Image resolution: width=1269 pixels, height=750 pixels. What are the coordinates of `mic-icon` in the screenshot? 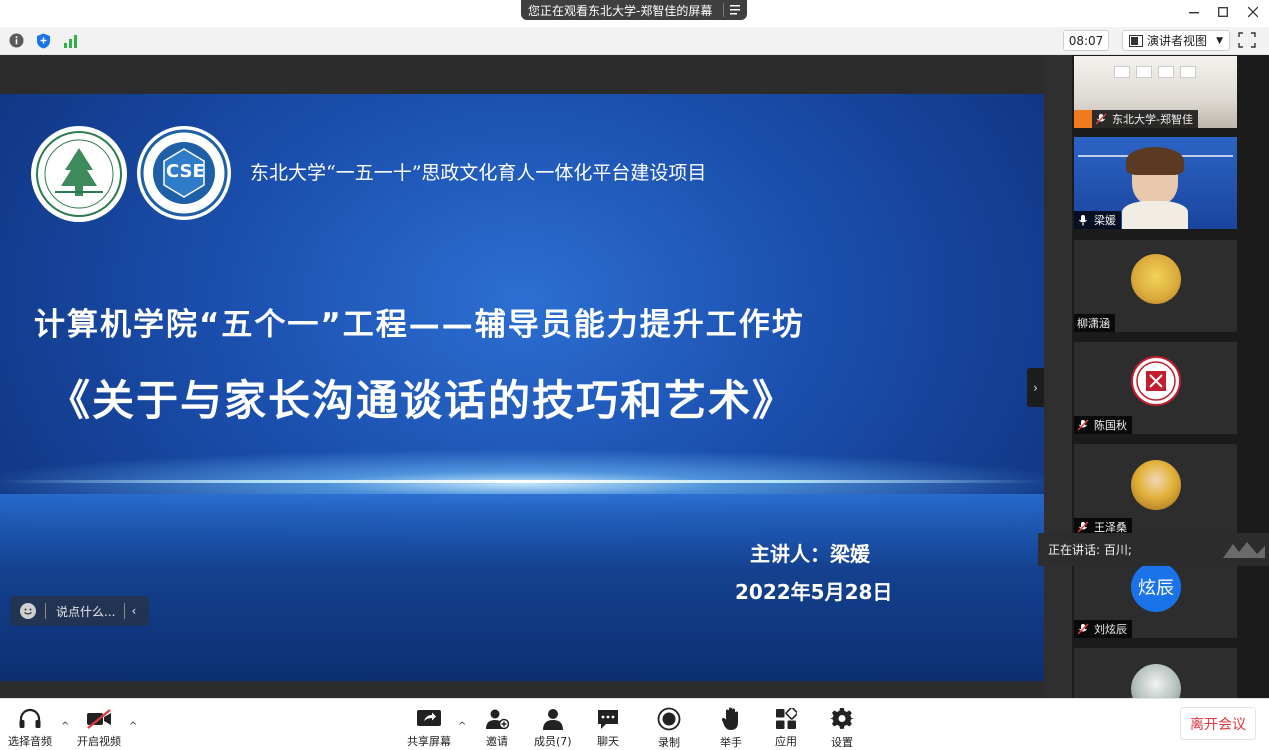 It's located at (1083, 220).